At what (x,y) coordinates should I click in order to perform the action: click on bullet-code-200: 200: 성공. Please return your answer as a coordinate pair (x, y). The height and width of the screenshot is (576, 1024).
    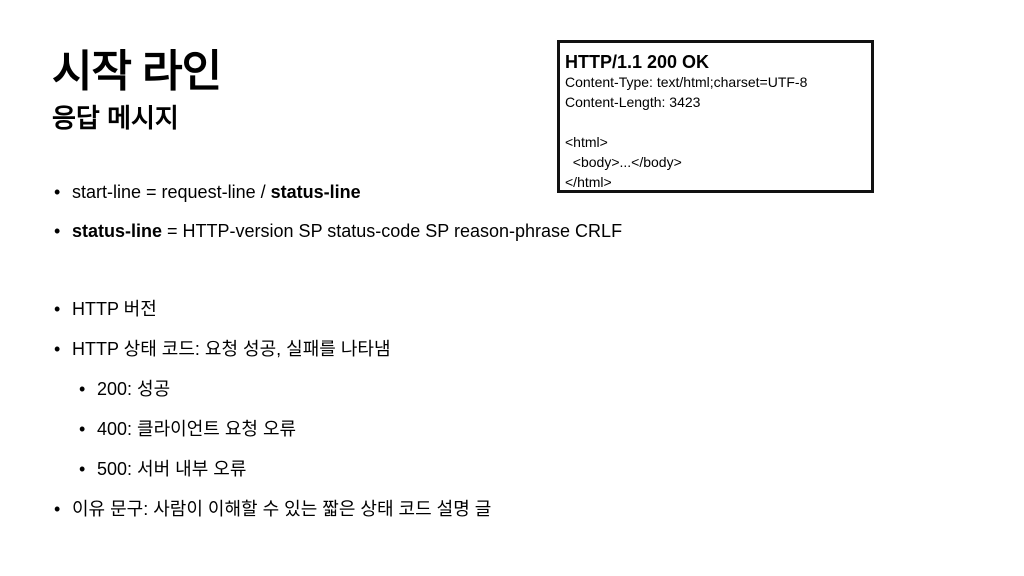
    Looking at the image, I should click on (124, 389).